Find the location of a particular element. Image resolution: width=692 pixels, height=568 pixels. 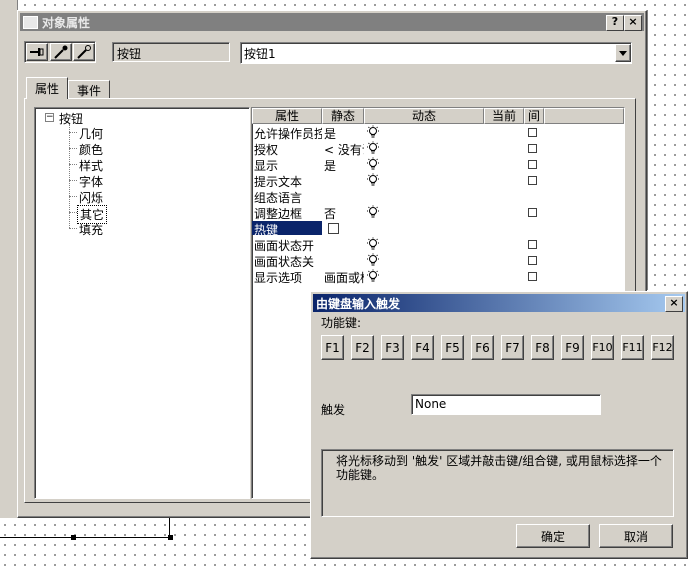

hint-box: 将光标移动到 '触发' 区域并敲击键/组合键, 或用鼠标选择一个功能键。 is located at coordinates (497, 483).